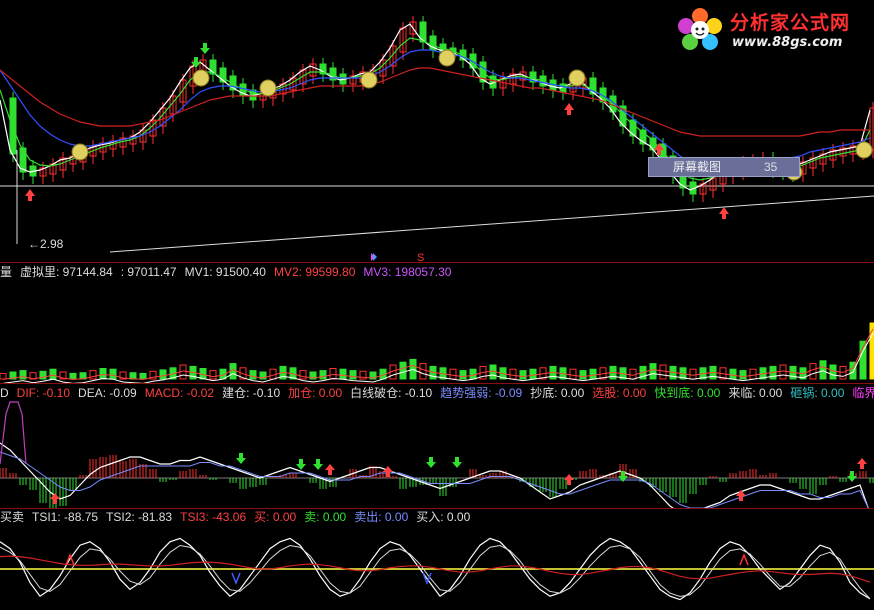  I want to click on logo-text: 分析家公式网, so click(790, 23).